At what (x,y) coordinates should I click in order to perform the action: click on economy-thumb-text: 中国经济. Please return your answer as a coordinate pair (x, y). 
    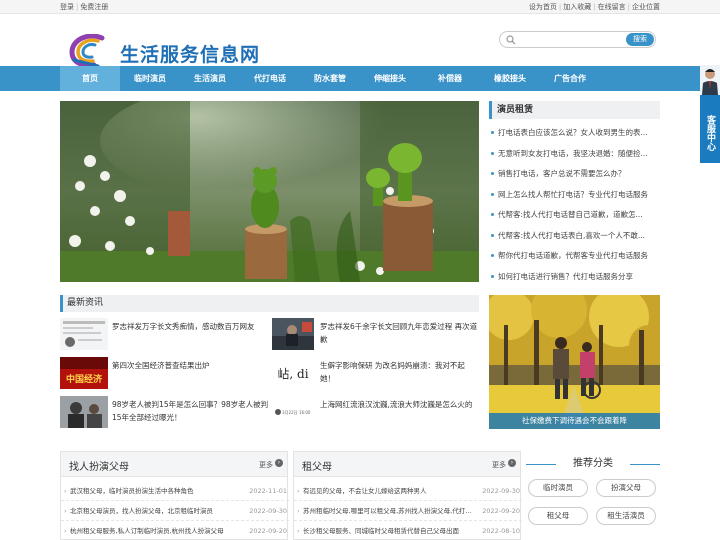
    Looking at the image, I should click on (84, 379).